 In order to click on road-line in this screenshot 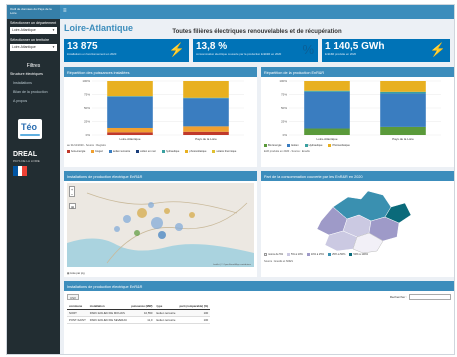, I will do `click(162, 203)`.